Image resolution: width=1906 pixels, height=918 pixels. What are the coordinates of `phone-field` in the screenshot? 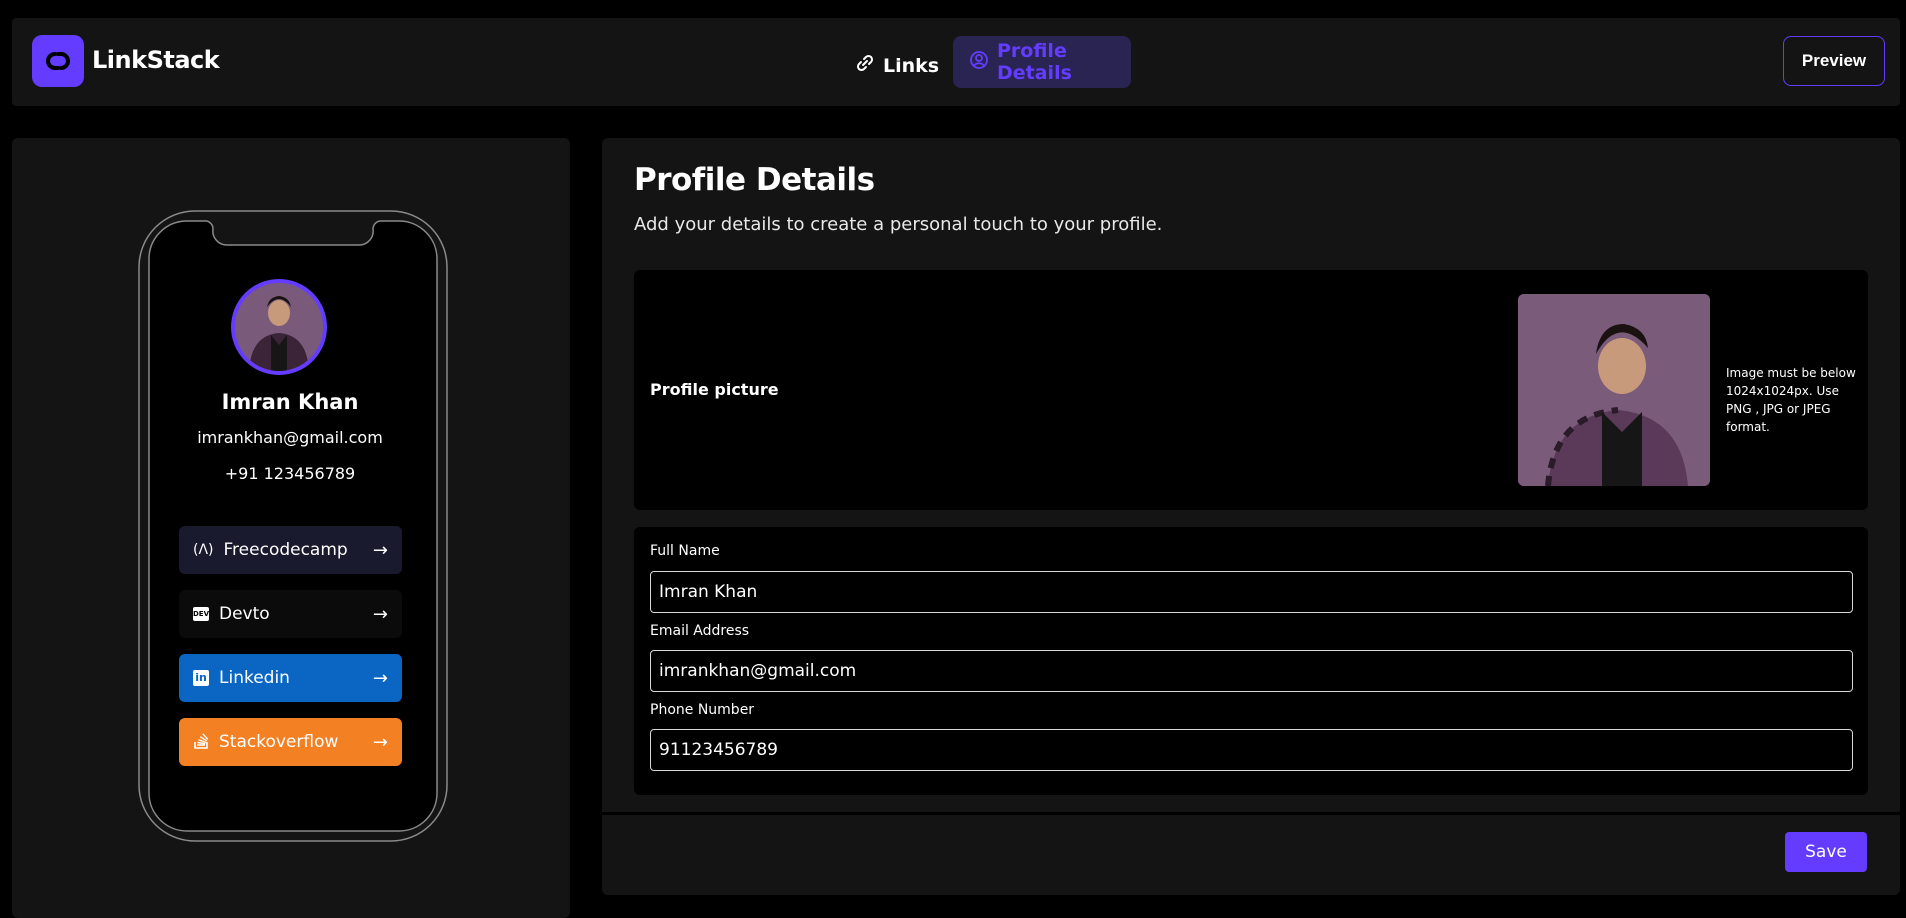 It's located at (1251, 750).